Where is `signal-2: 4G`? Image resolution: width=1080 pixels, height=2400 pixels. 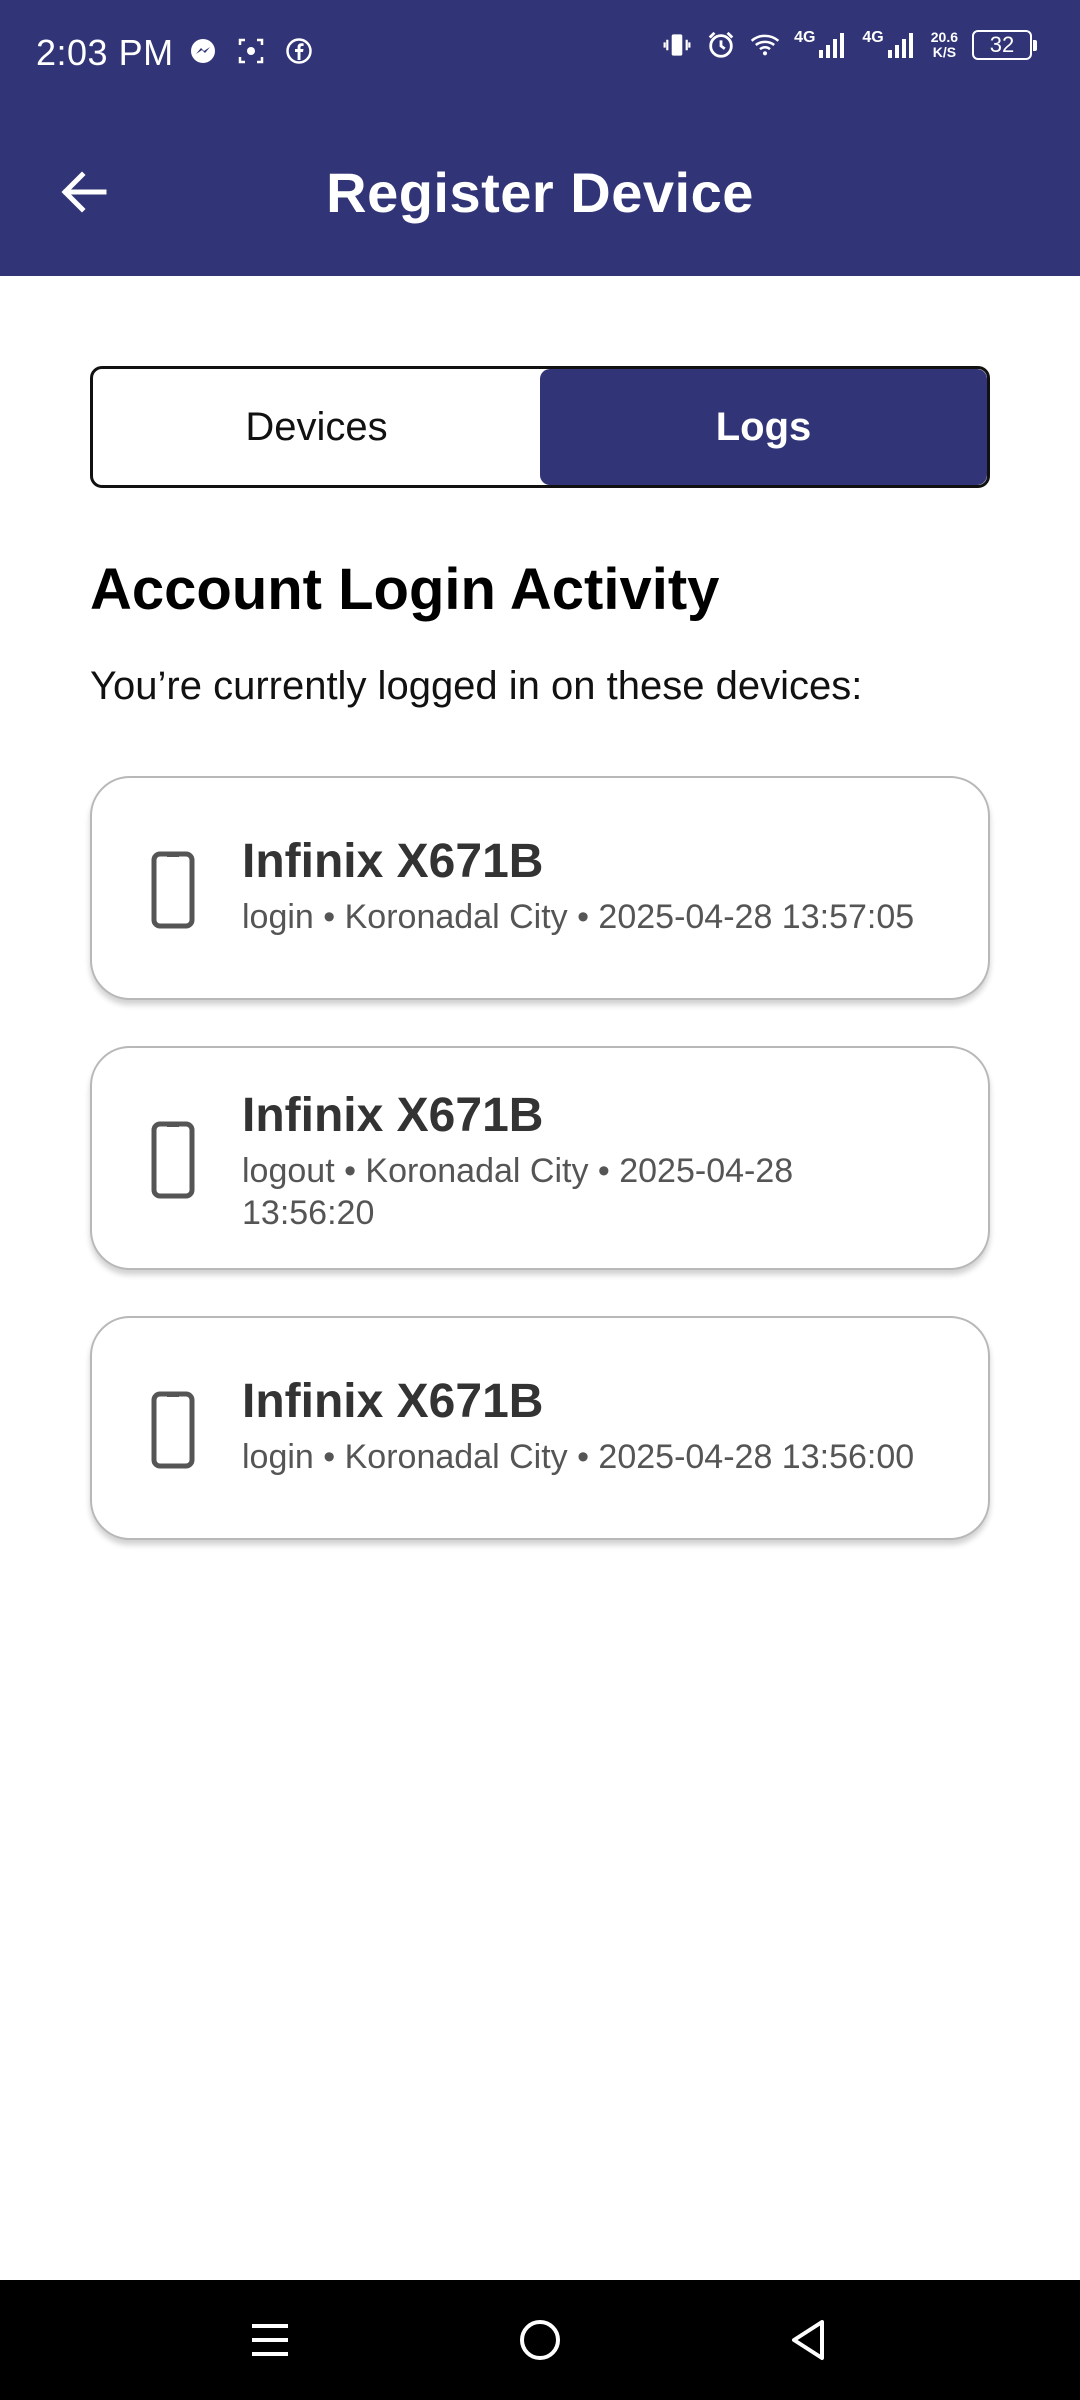
signal-2: 4G is located at coordinates (889, 45).